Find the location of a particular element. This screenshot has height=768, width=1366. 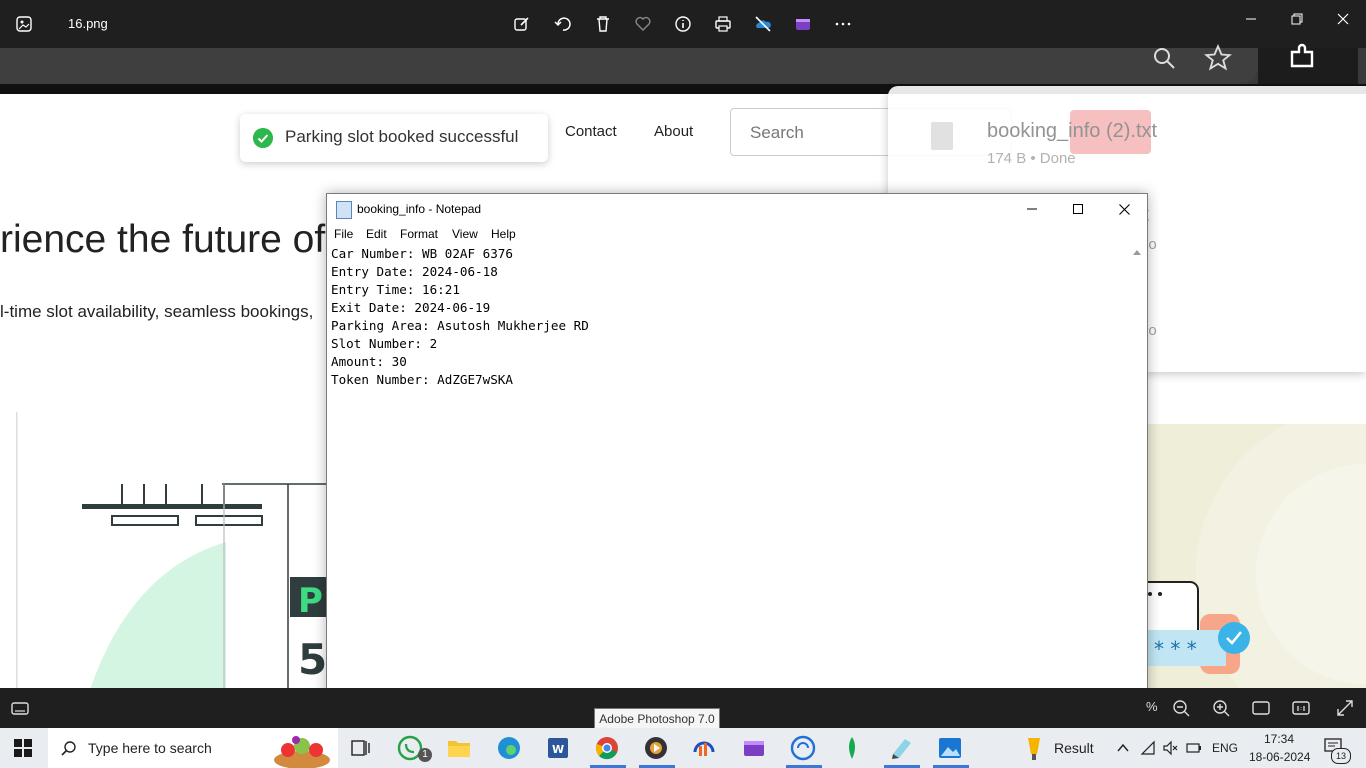

photos-taskbar-icon is located at coordinates (950, 748).